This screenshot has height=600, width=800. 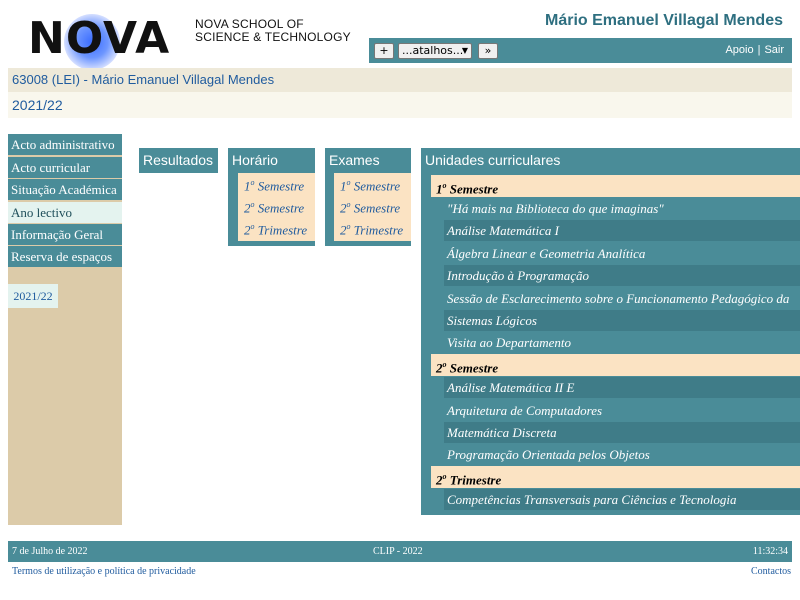 I want to click on breadcrumb-year: 2021/22, so click(x=400, y=105).